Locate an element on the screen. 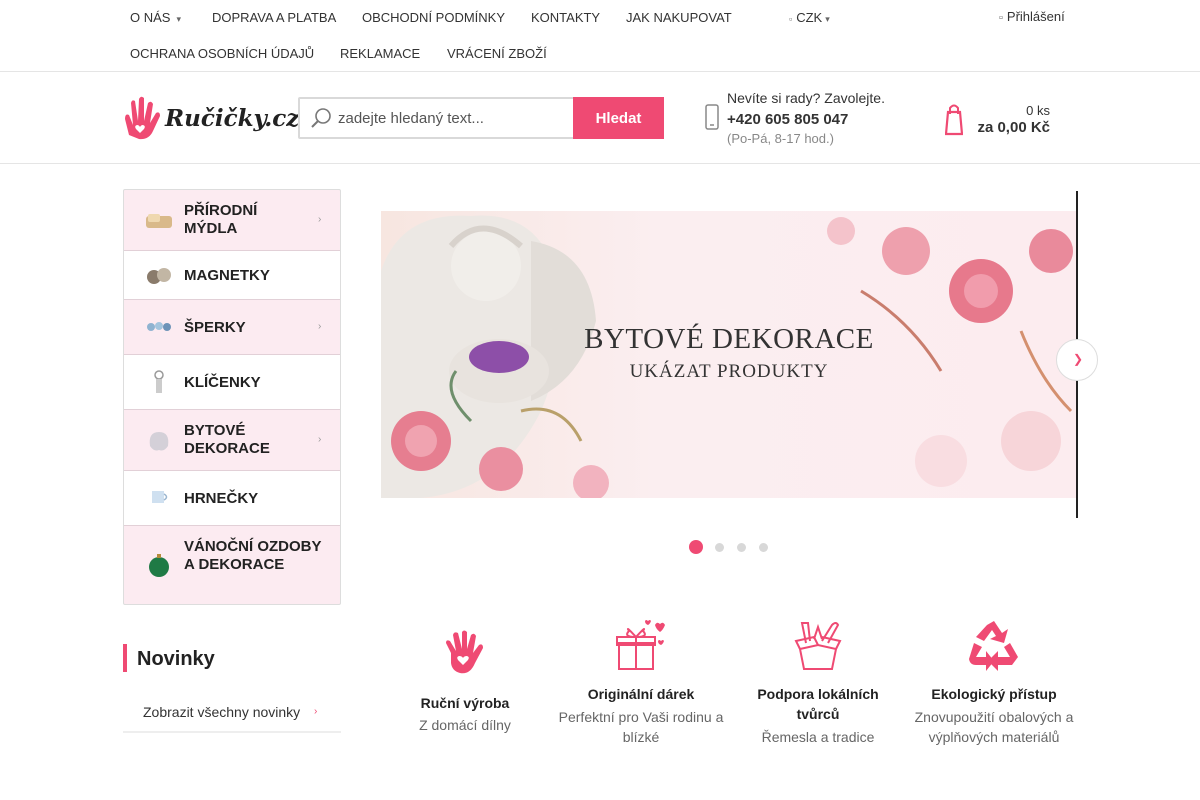  category-label: Vánoční ozdoby a dekorace is located at coordinates (253, 555).